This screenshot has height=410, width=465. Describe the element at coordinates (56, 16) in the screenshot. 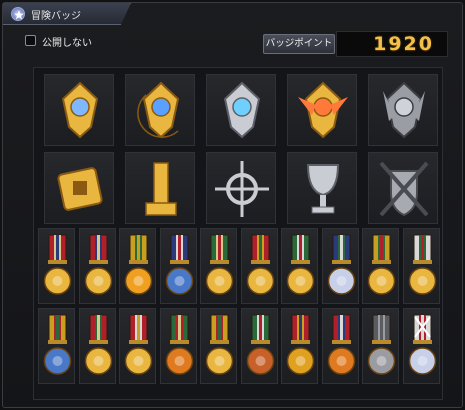

I see `window-title: 冒険バッジ` at that location.